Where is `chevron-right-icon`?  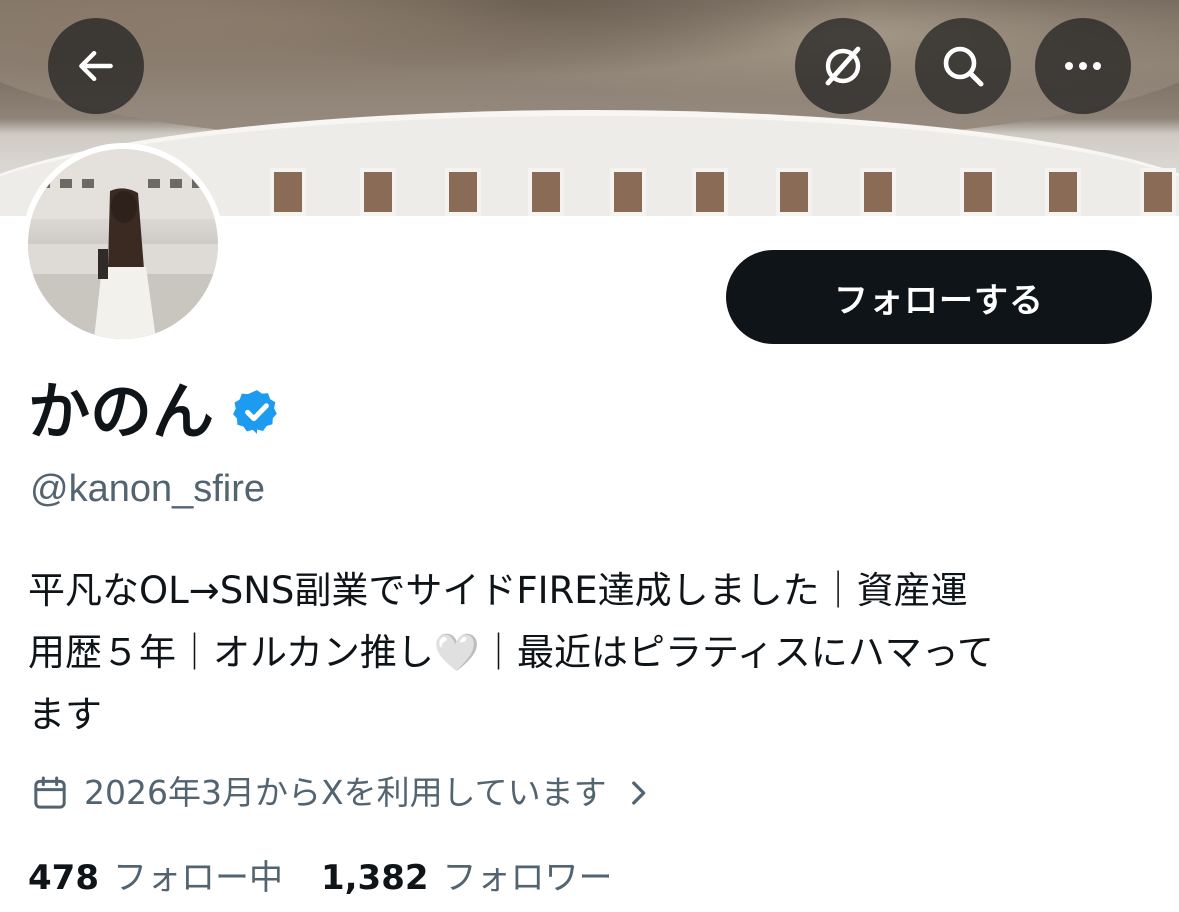
chevron-right-icon is located at coordinates (638, 793).